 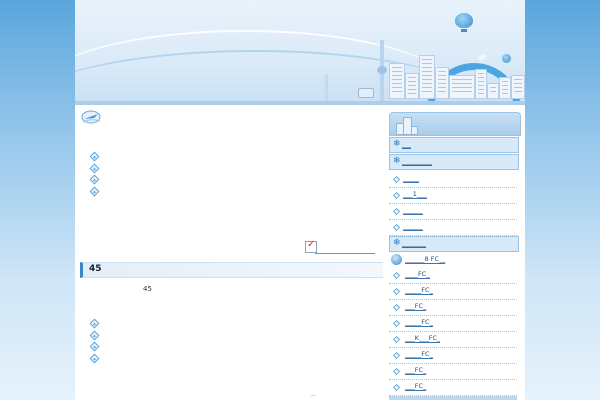 I want to click on leaf-decoration, so click(x=482, y=57).